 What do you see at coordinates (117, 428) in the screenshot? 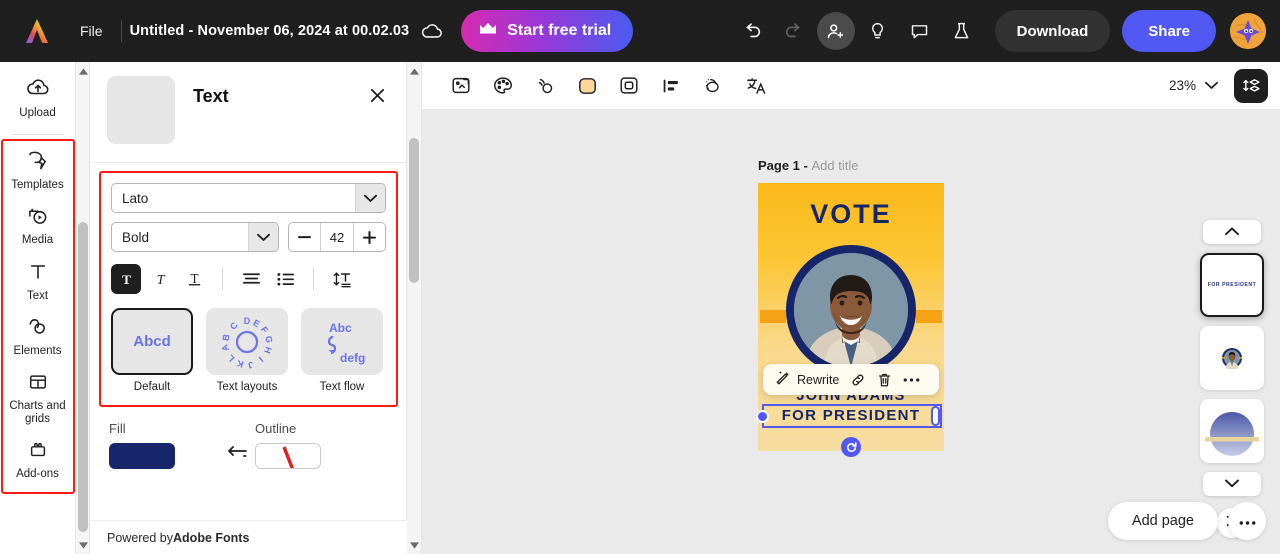
I see `fill-label: Fill` at bounding box center [117, 428].